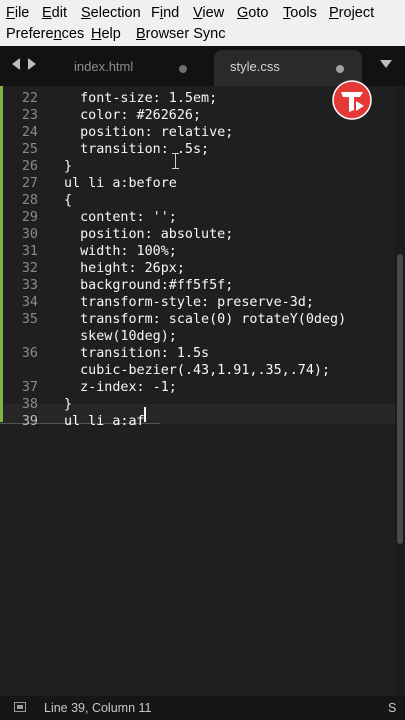  Describe the element at coordinates (197, 167) in the screenshot. I see `code-line: 26}` at that location.